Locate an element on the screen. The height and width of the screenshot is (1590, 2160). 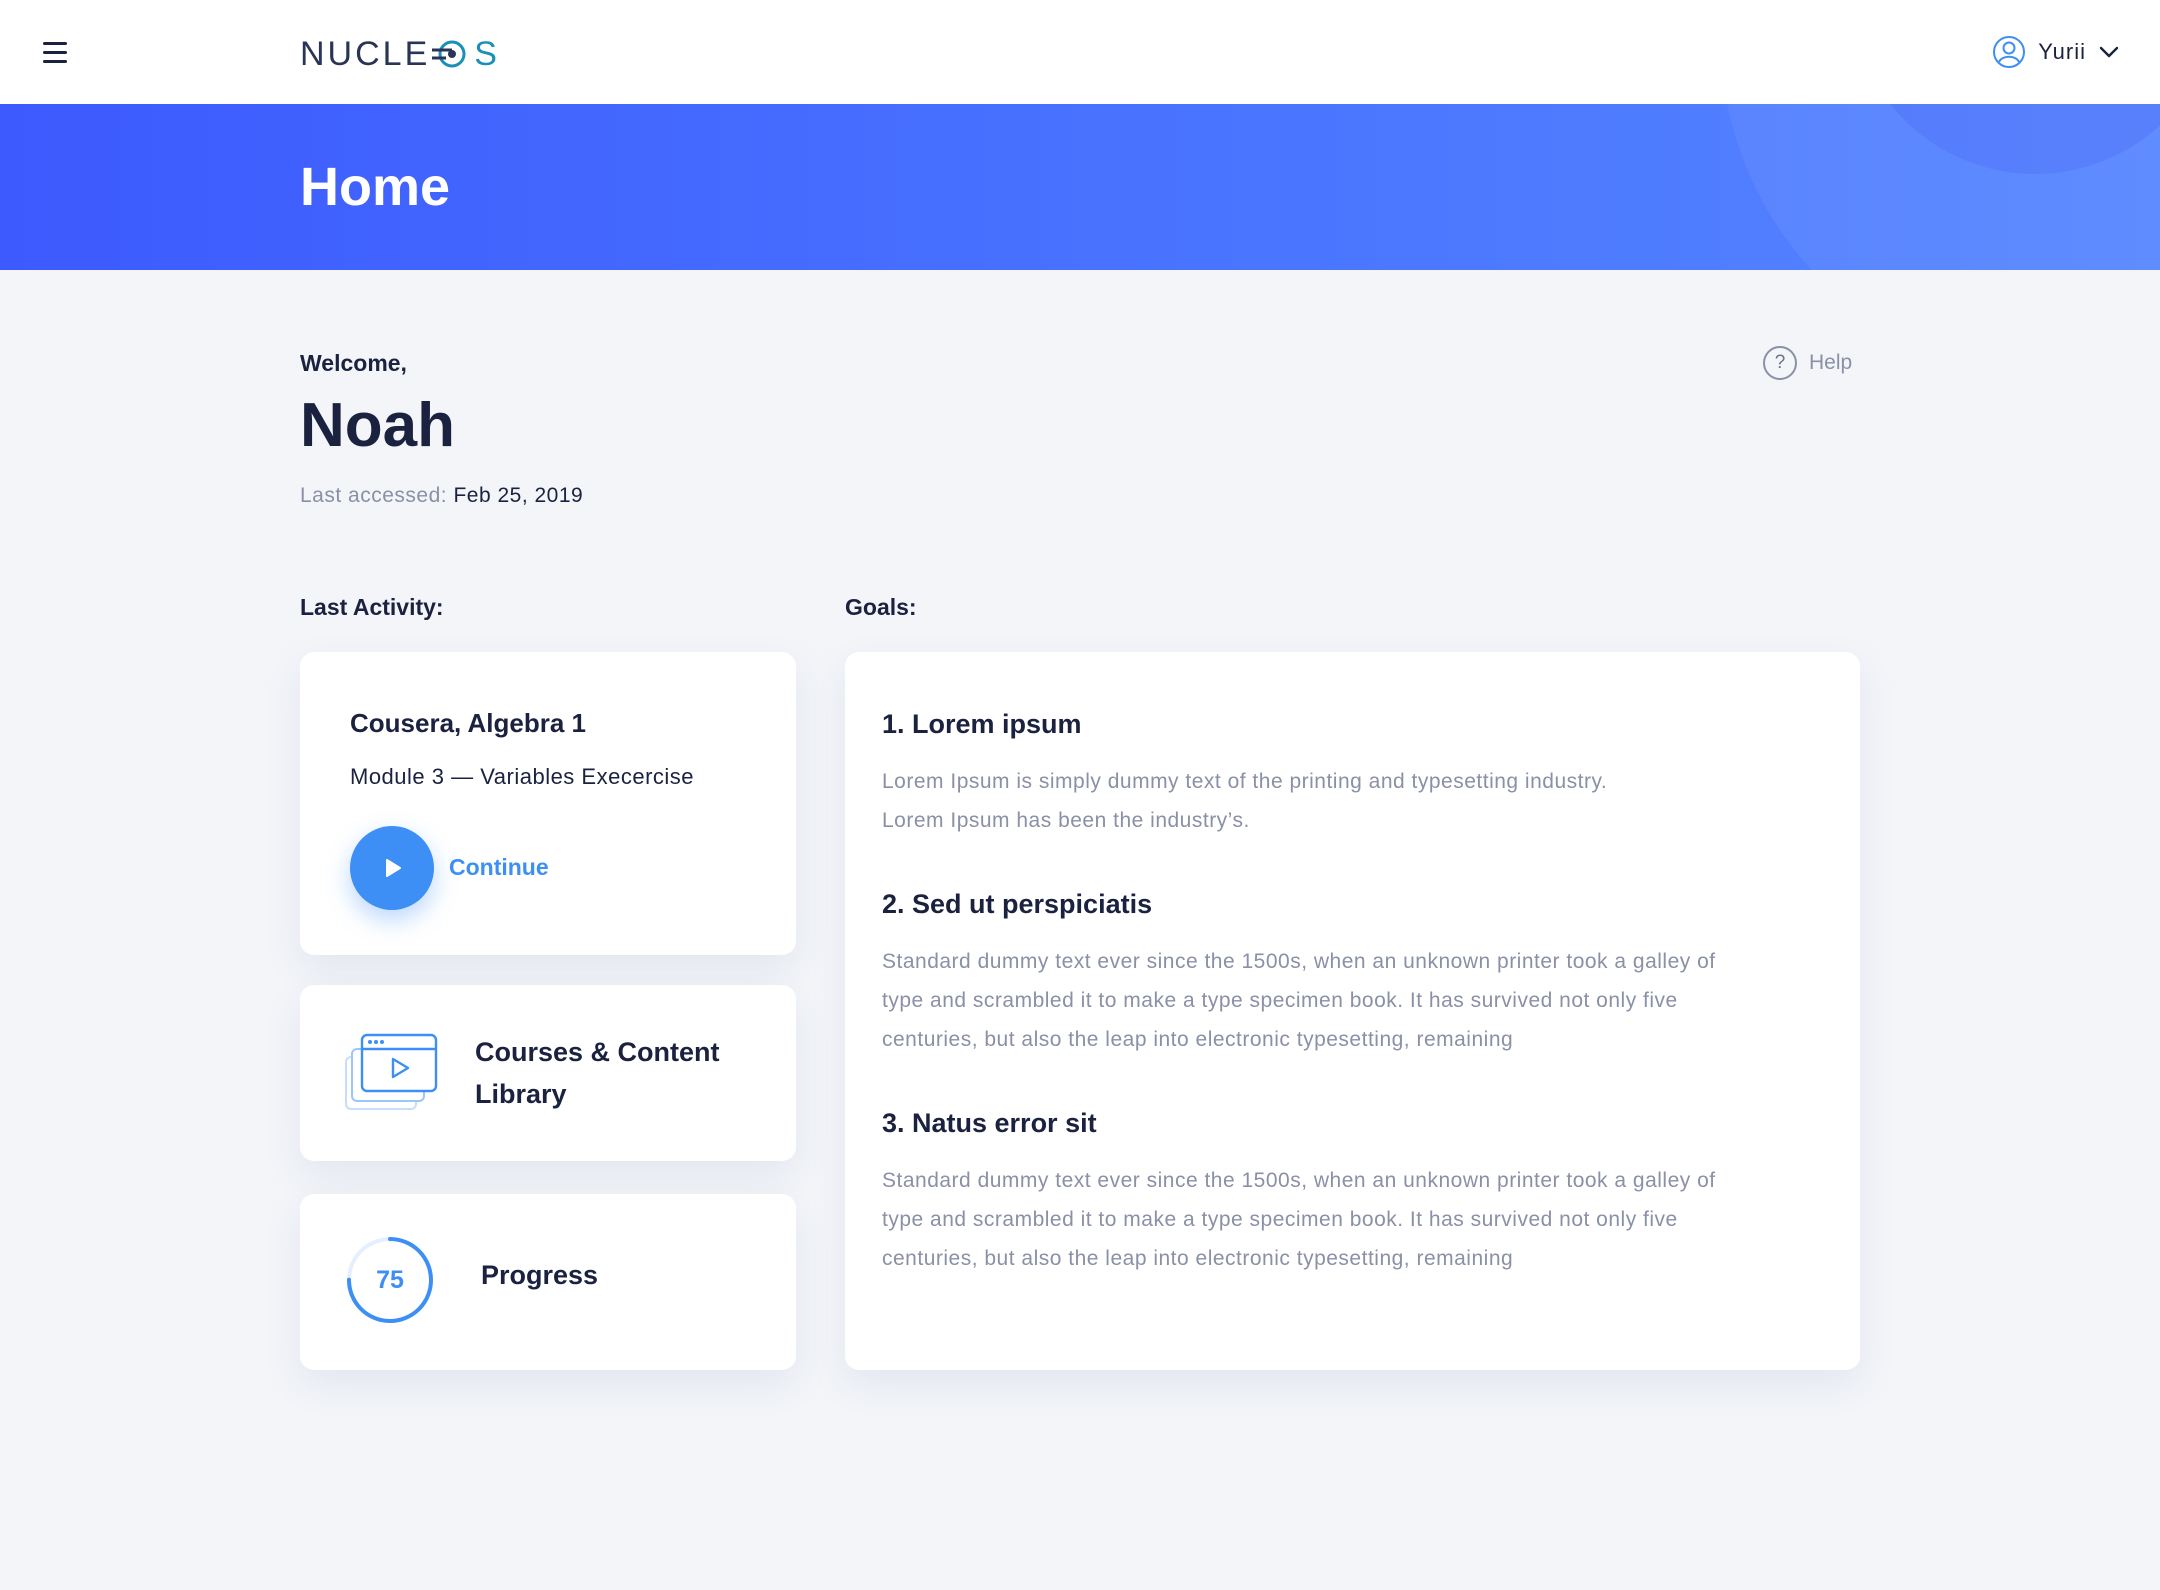
logo-o-icon is located at coordinates (449, 54).